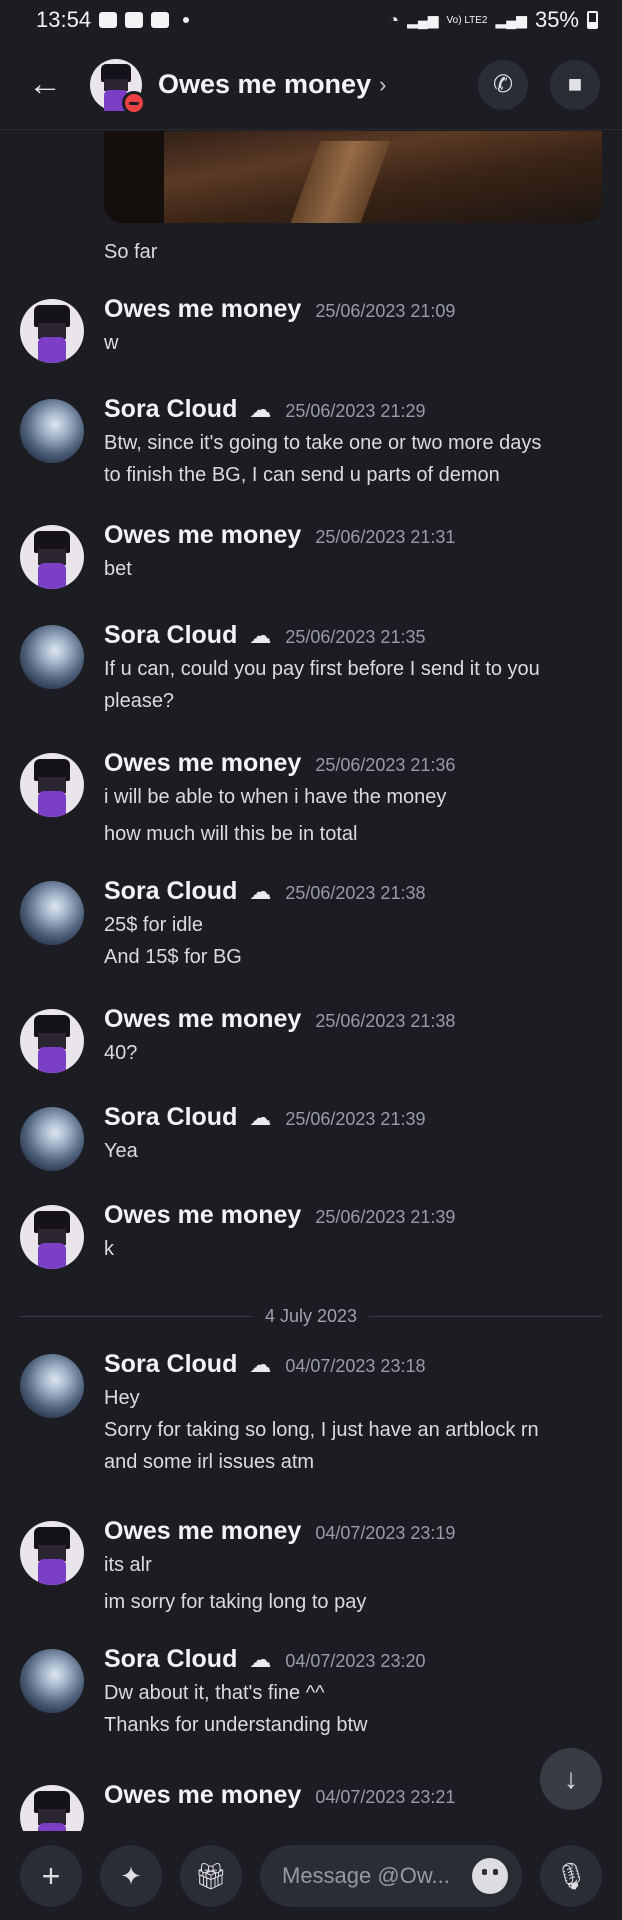  Describe the element at coordinates (385, 537) in the screenshot. I see `message-timestamp: 25/06/2023 21:31` at that location.